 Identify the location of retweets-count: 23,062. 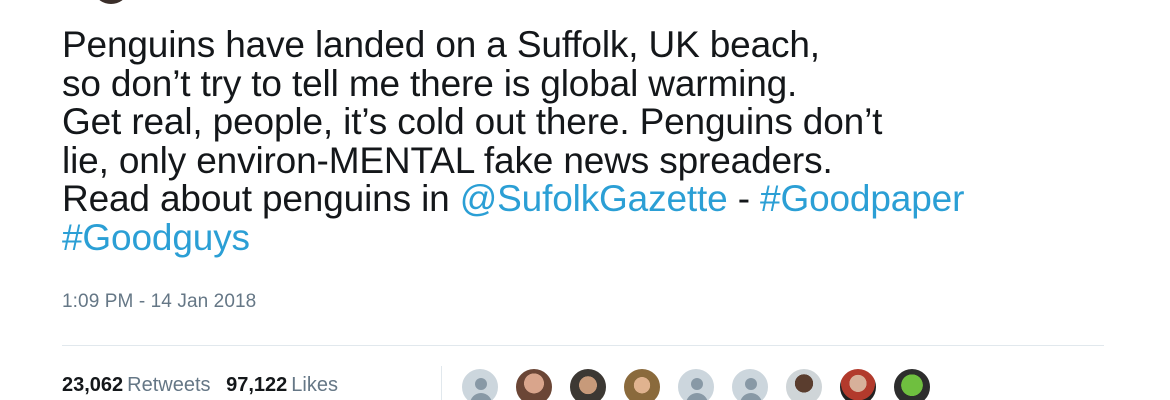
(93, 385).